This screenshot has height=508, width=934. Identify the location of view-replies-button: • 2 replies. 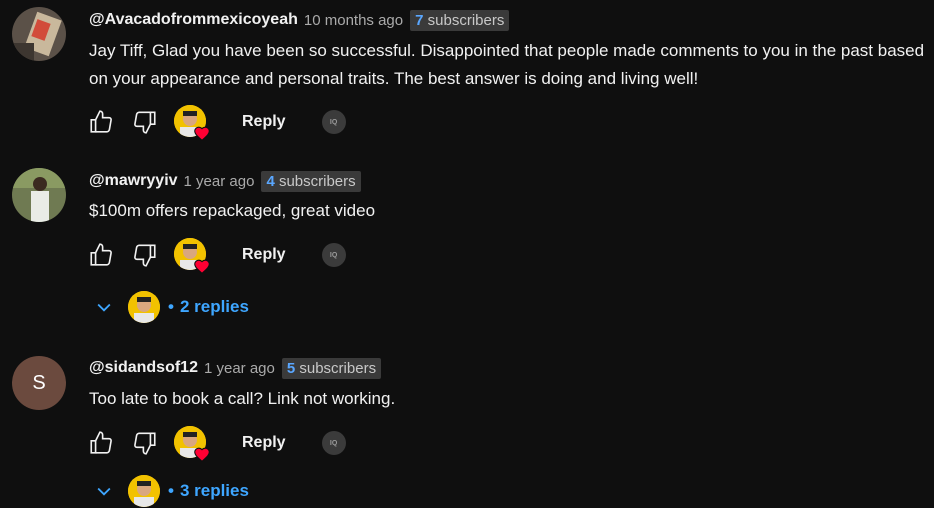
(171, 307).